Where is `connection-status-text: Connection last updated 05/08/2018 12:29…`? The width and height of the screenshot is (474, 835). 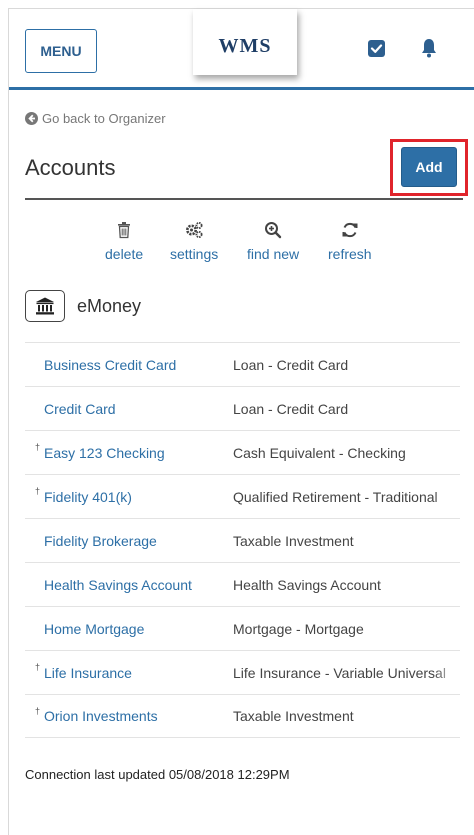 connection-status-text: Connection last updated 05/08/2018 12:29… is located at coordinates (157, 774).